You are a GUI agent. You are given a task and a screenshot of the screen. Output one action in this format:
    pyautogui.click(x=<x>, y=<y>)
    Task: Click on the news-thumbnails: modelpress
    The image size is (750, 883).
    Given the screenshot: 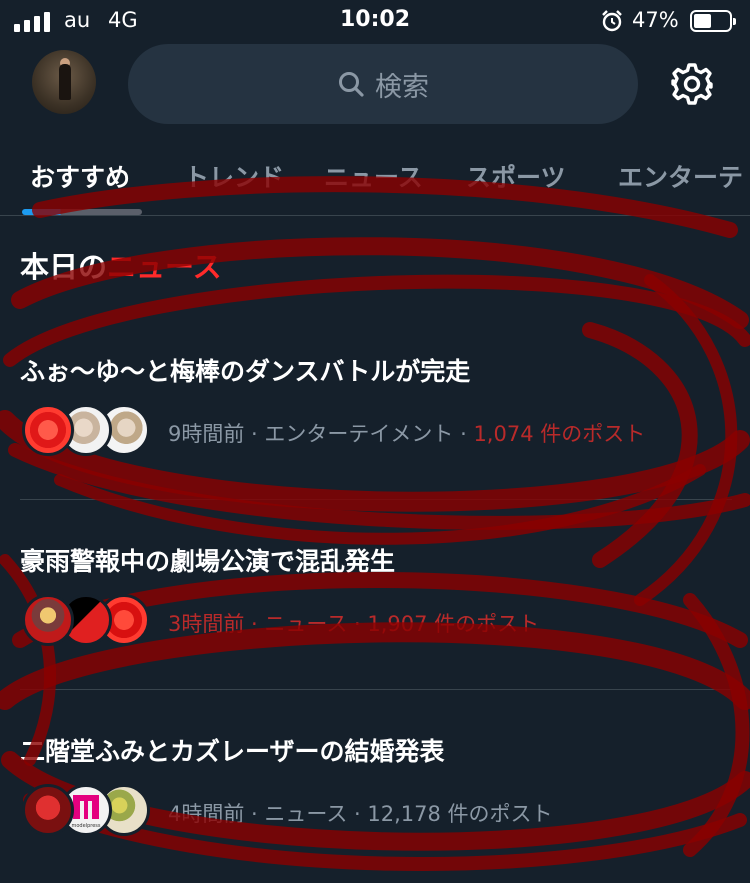 What is the action you would take?
    pyautogui.click(x=87, y=810)
    